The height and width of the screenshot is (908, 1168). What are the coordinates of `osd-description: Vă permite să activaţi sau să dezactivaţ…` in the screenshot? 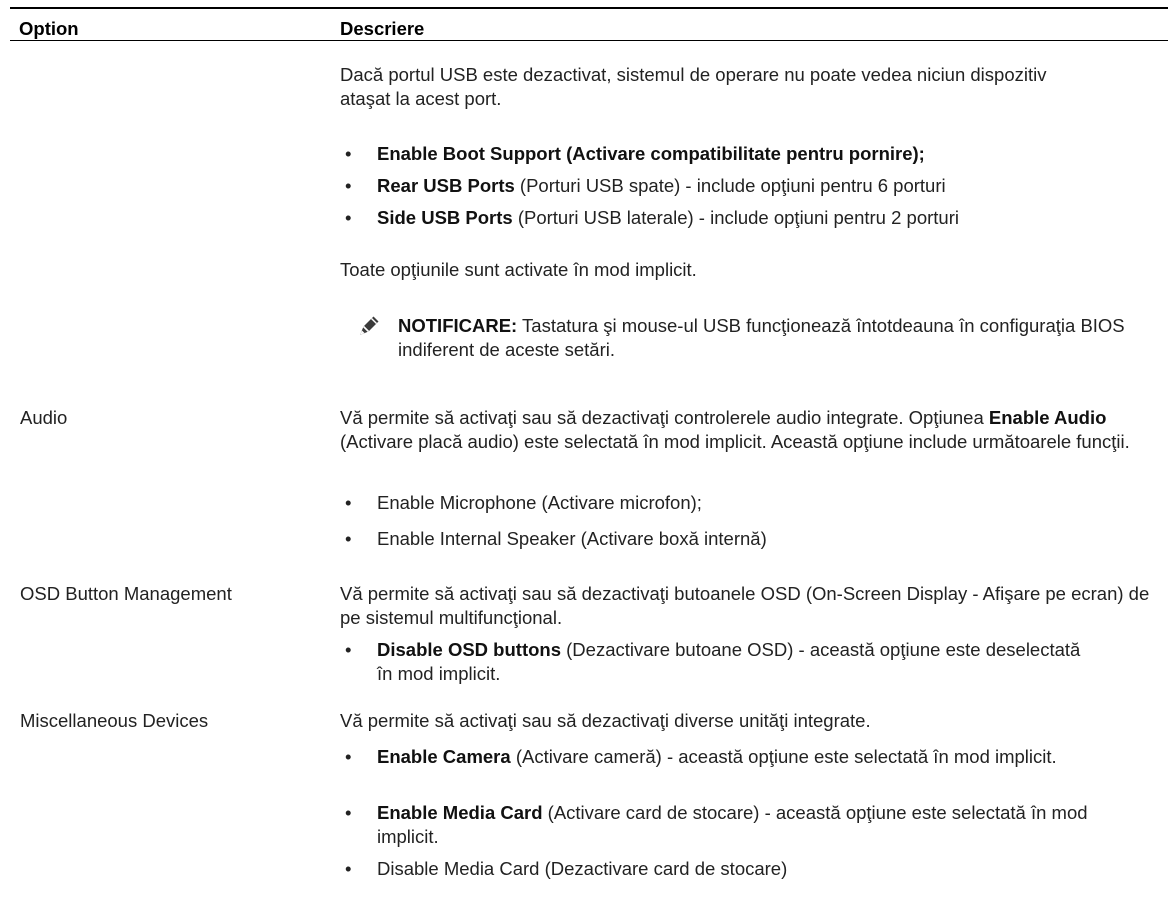 It's located at (745, 606).